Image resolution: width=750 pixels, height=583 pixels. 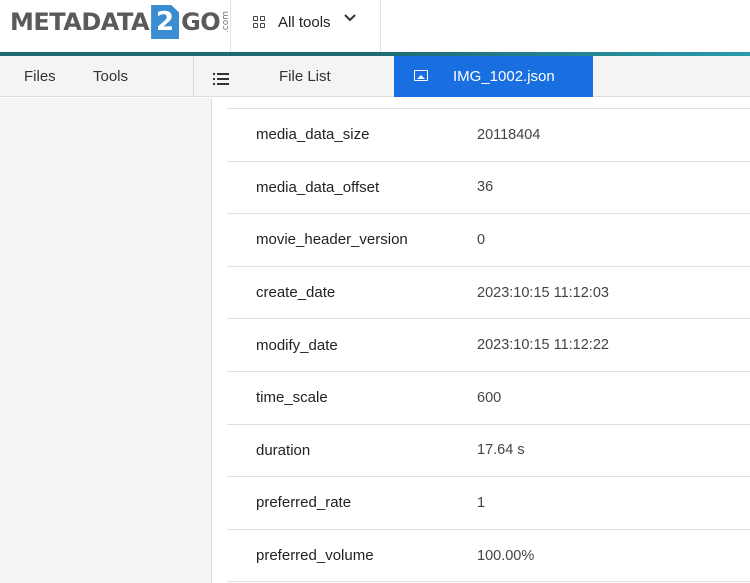 I want to click on metadata-value: 600, so click(x=489, y=397).